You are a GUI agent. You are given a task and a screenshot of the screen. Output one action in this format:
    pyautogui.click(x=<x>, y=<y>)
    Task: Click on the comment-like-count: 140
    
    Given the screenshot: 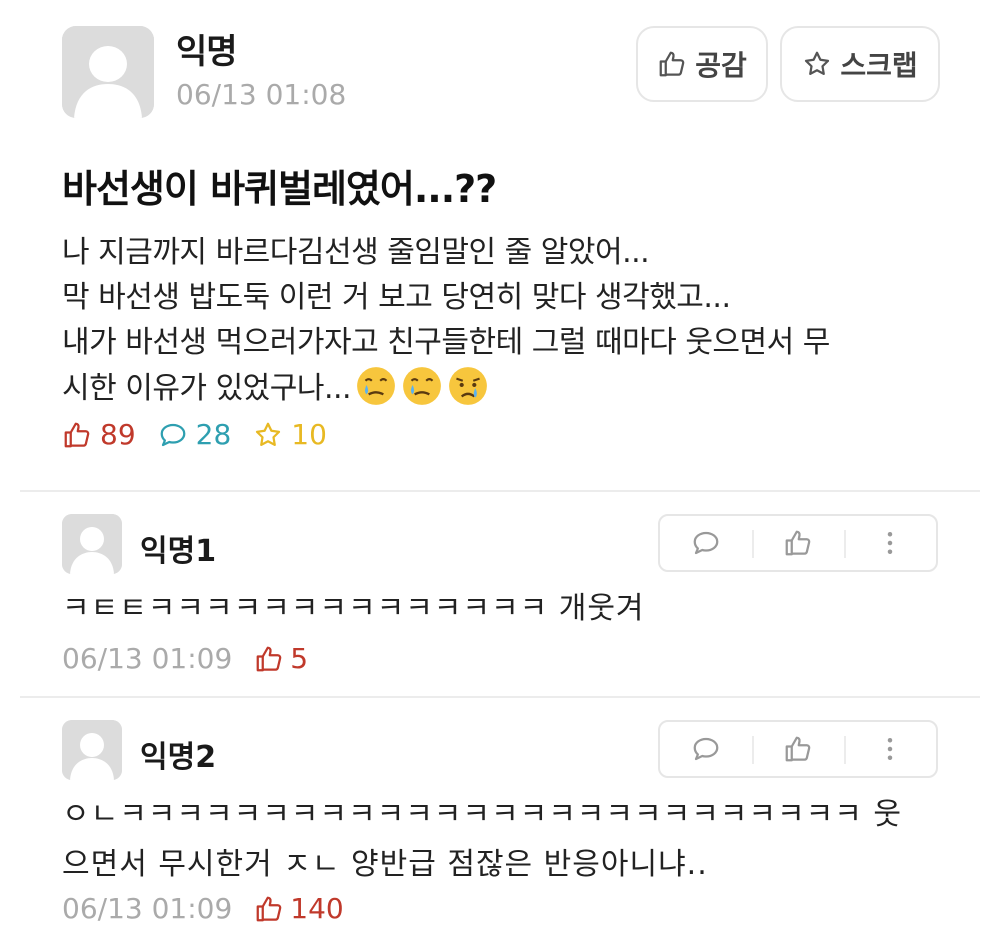 What is the action you would take?
    pyautogui.click(x=299, y=908)
    